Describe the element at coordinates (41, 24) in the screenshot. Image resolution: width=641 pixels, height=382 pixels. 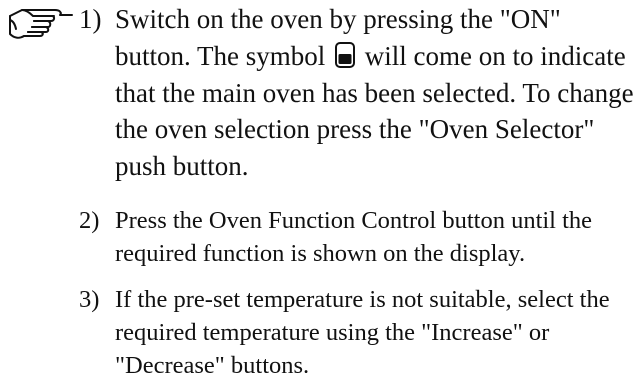
I see `pointing-hand-icon` at that location.